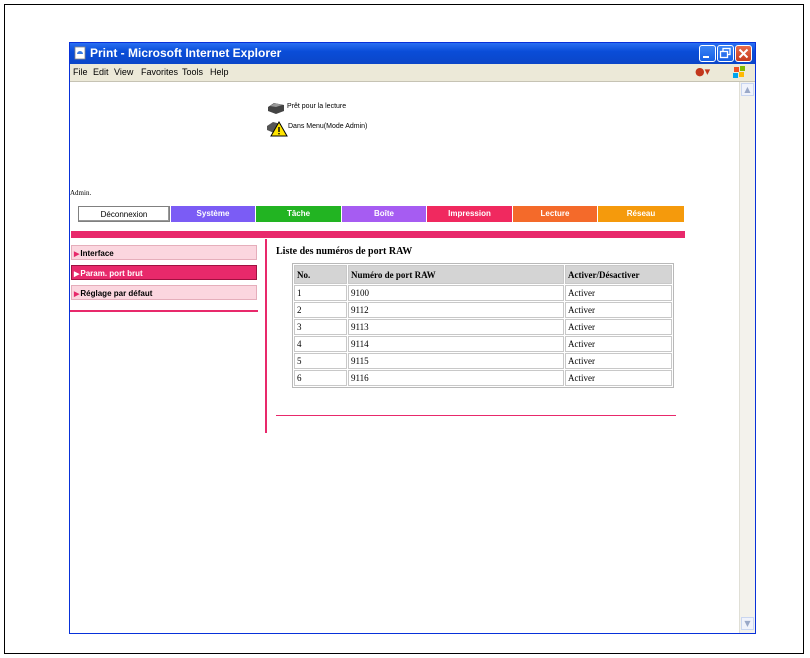  What do you see at coordinates (378, 234) in the screenshot?
I see `header-divider` at bounding box center [378, 234].